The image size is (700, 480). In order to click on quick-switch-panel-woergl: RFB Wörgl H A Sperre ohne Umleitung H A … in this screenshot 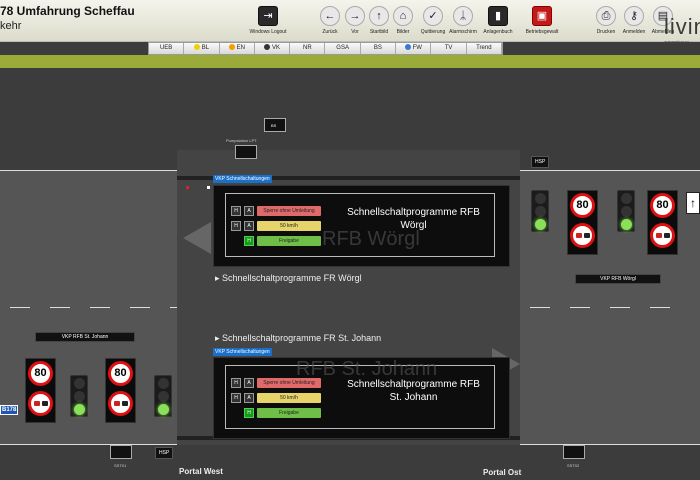, I will do `click(361, 226)`.